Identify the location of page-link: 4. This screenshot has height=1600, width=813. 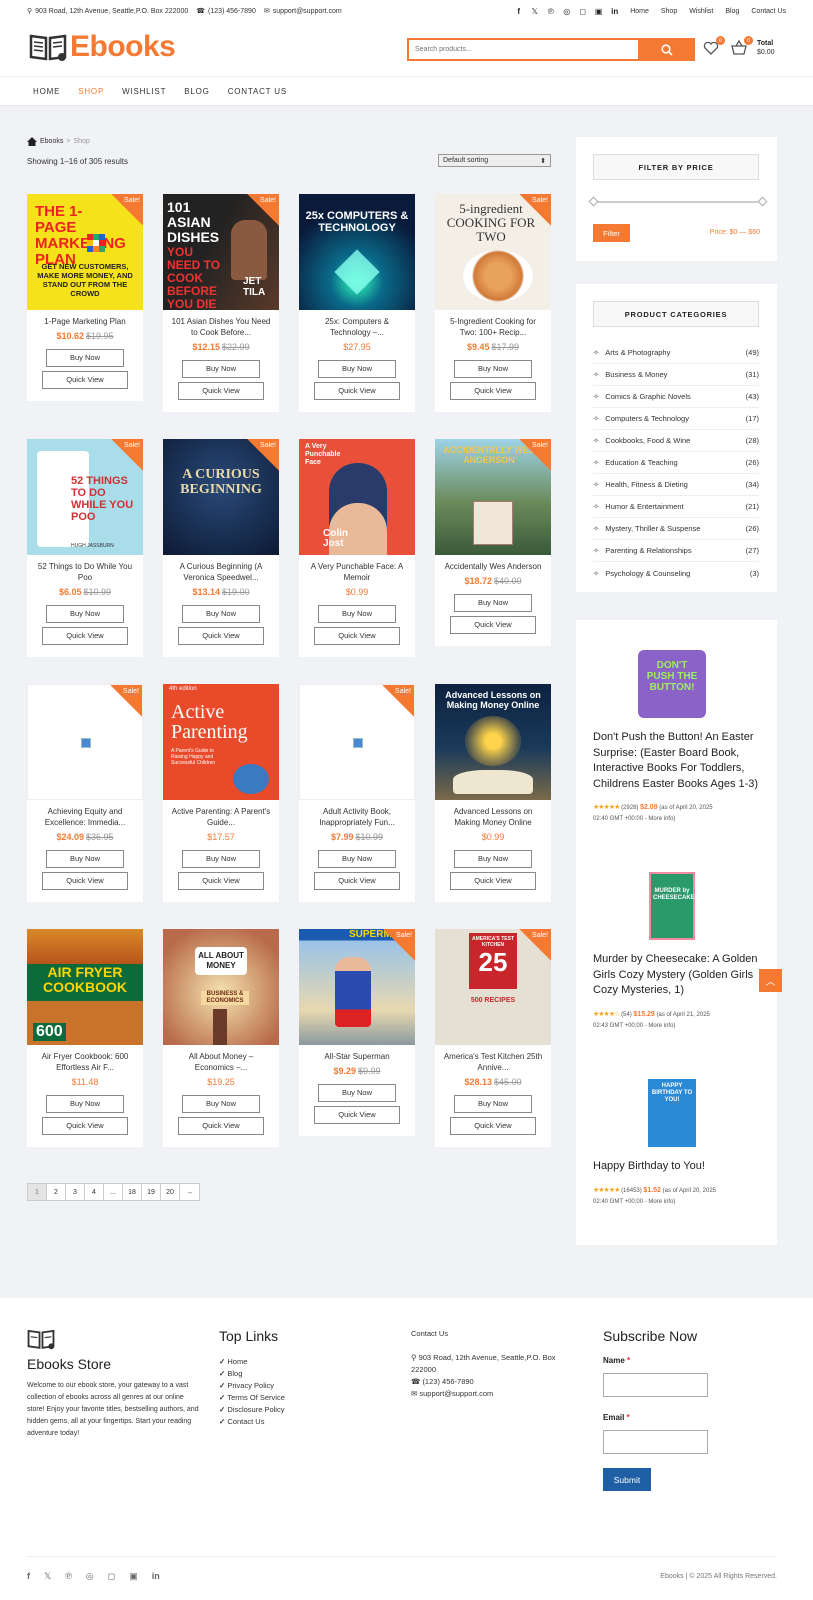
(94, 1192).